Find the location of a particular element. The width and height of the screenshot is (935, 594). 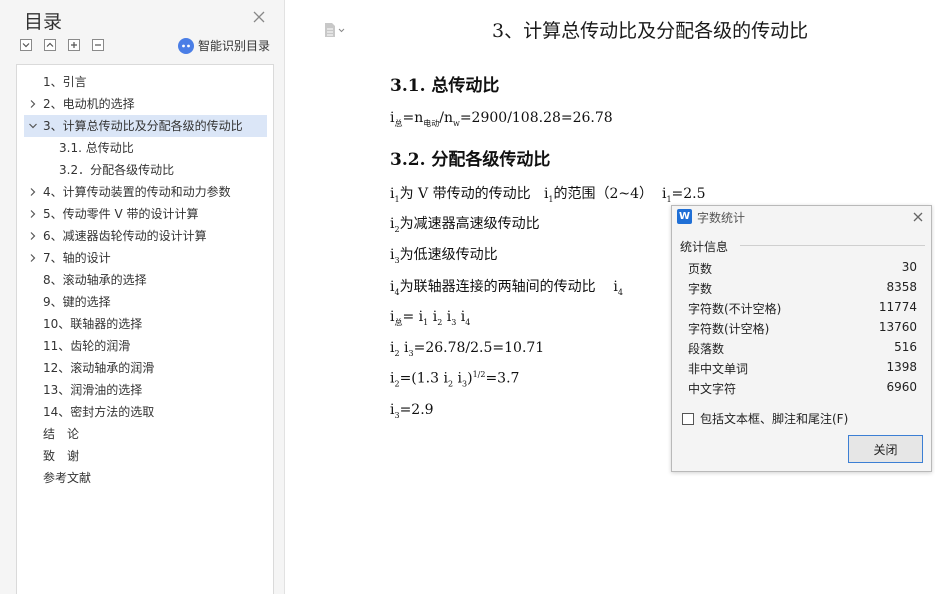

stat-row: 字数 8358 is located at coordinates (802, 288).